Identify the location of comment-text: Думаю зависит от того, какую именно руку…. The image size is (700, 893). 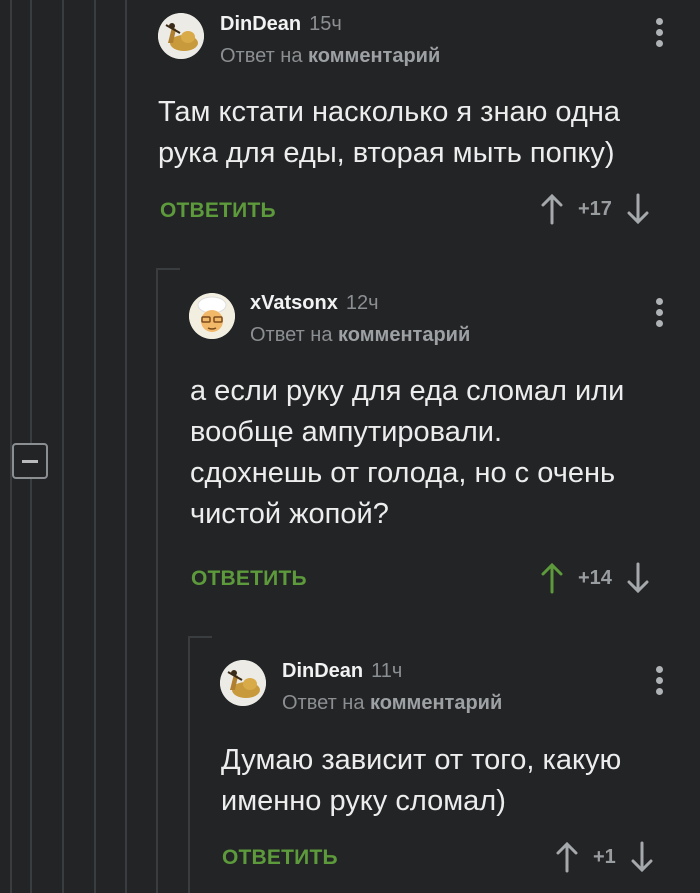
(421, 781).